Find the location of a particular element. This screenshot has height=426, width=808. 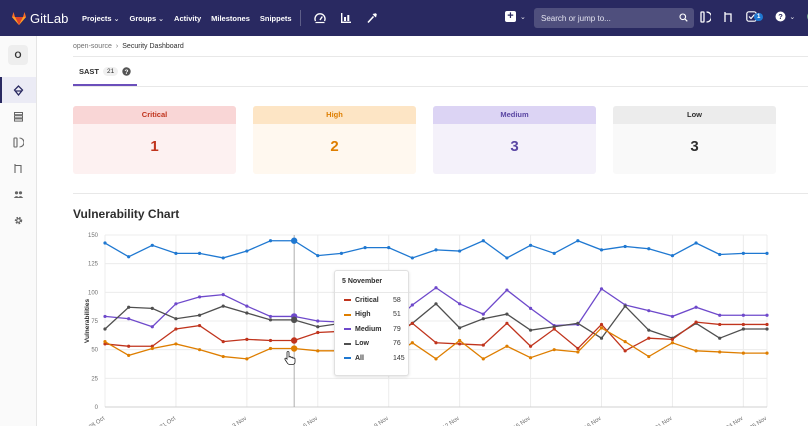

search-icon is located at coordinates (683, 17).